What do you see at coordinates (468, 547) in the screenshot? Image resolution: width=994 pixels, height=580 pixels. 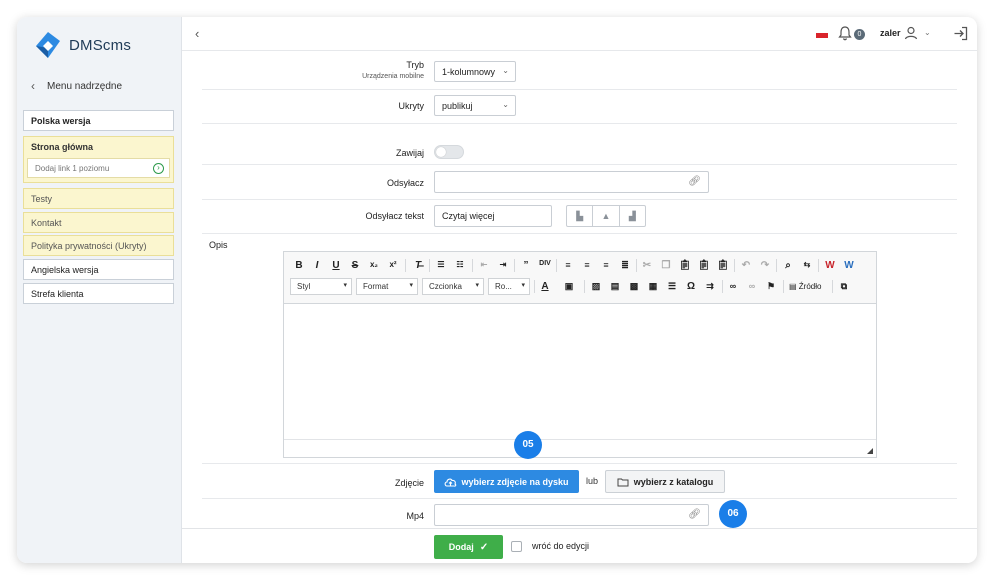 I see `add-button: Dodaj ✓` at bounding box center [468, 547].